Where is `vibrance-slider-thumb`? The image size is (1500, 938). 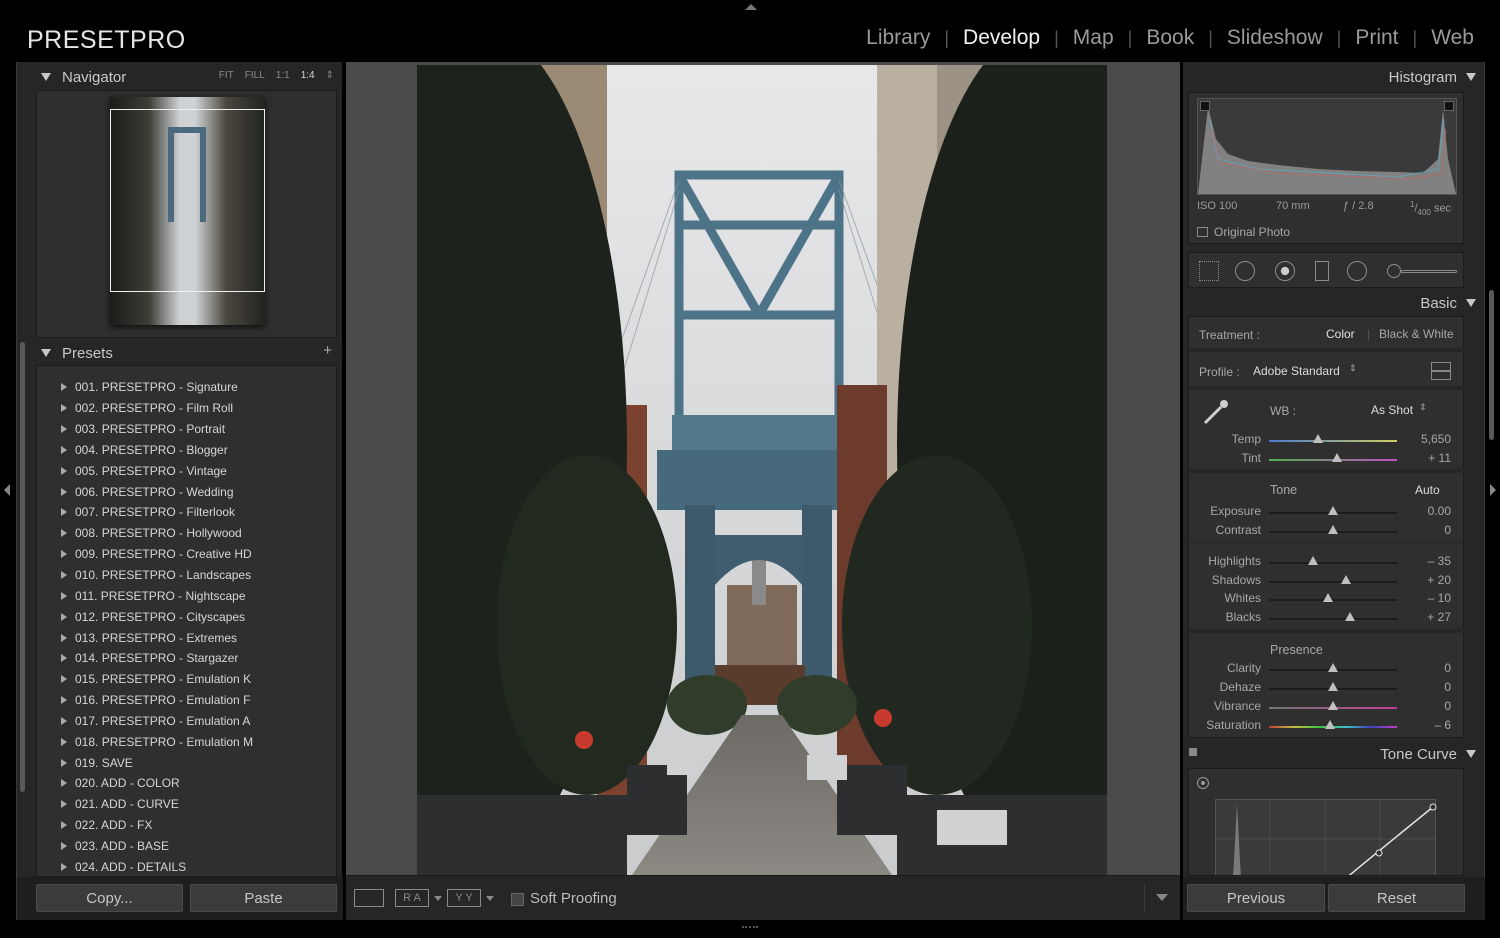
vibrance-slider-thumb is located at coordinates (1333, 705).